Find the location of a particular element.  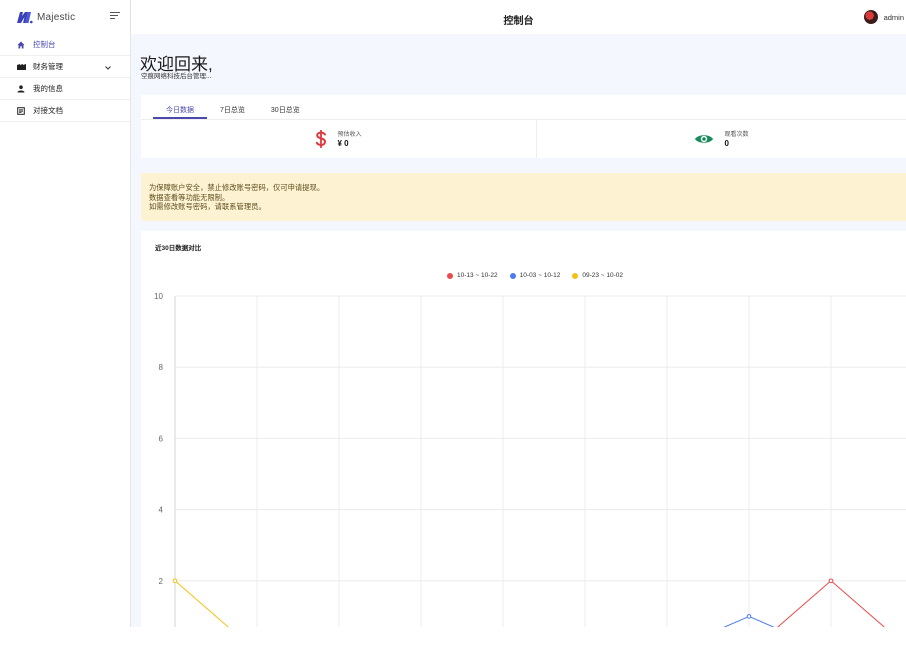

sidebar-item-finance: 财务管理 is located at coordinates (65, 67).